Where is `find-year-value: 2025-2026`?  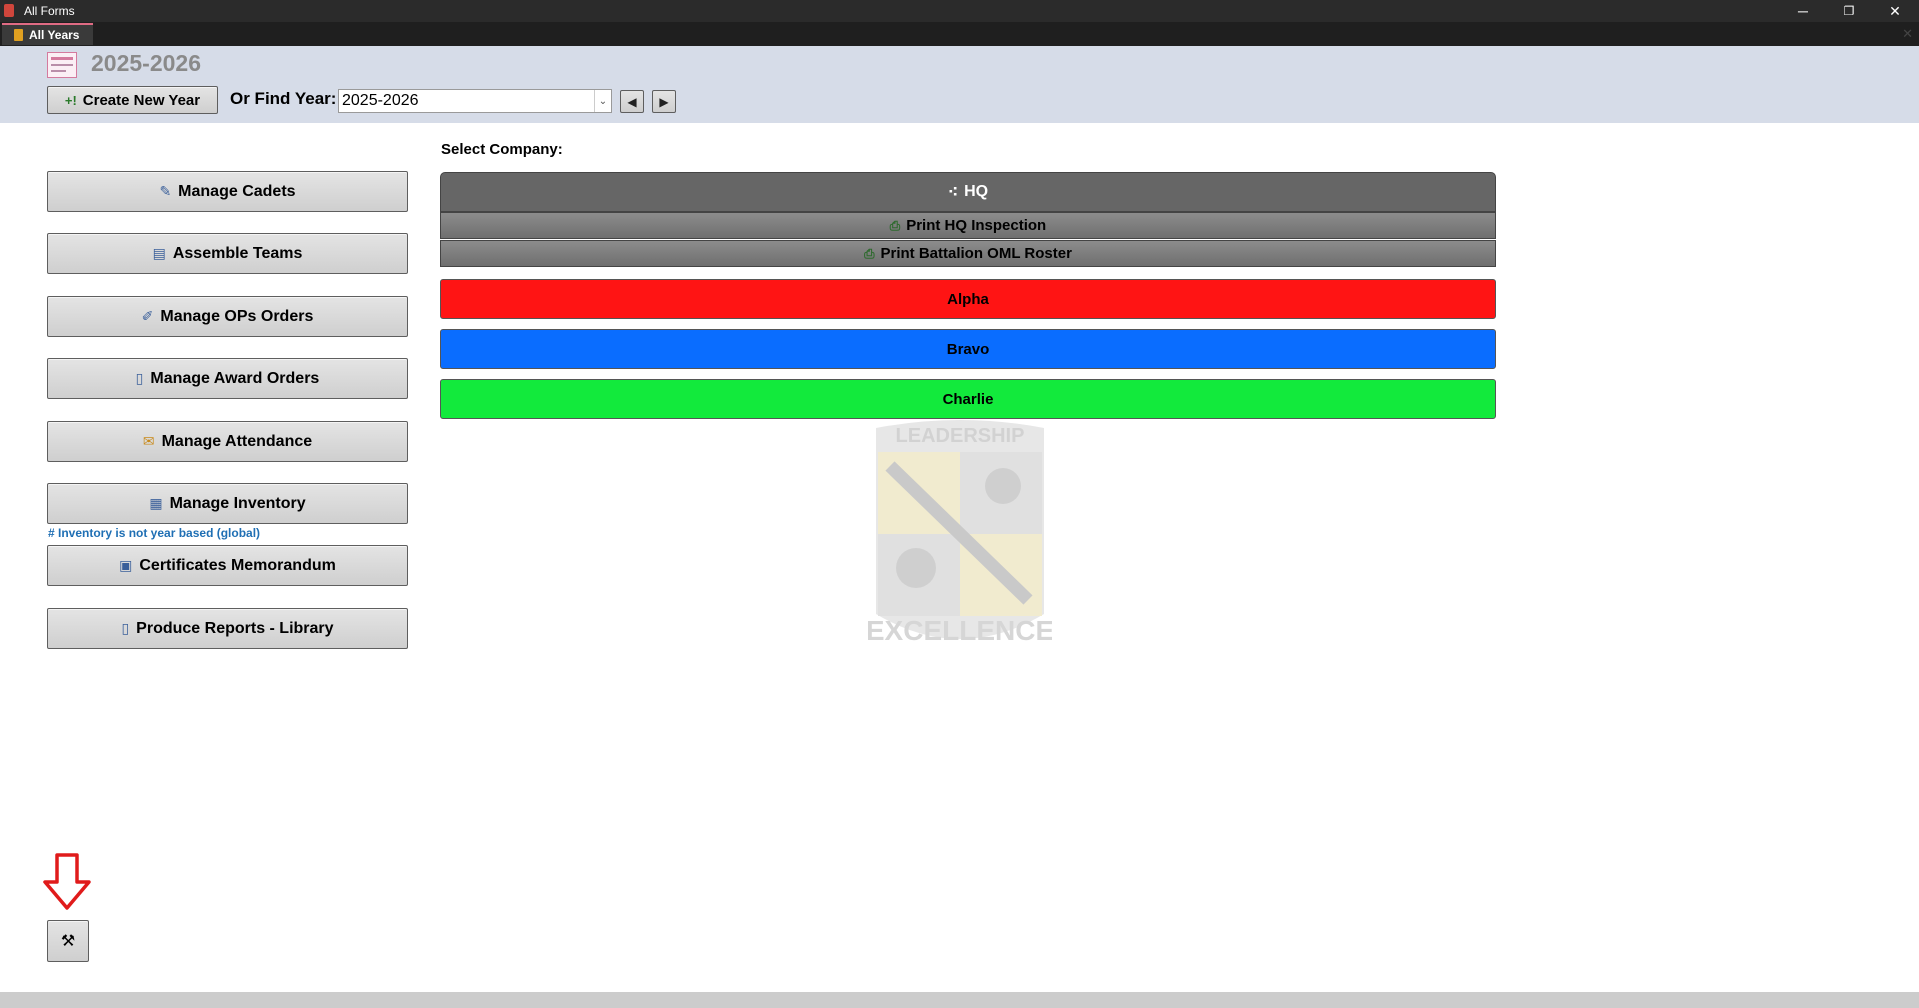 find-year-value: 2025-2026 is located at coordinates (380, 100).